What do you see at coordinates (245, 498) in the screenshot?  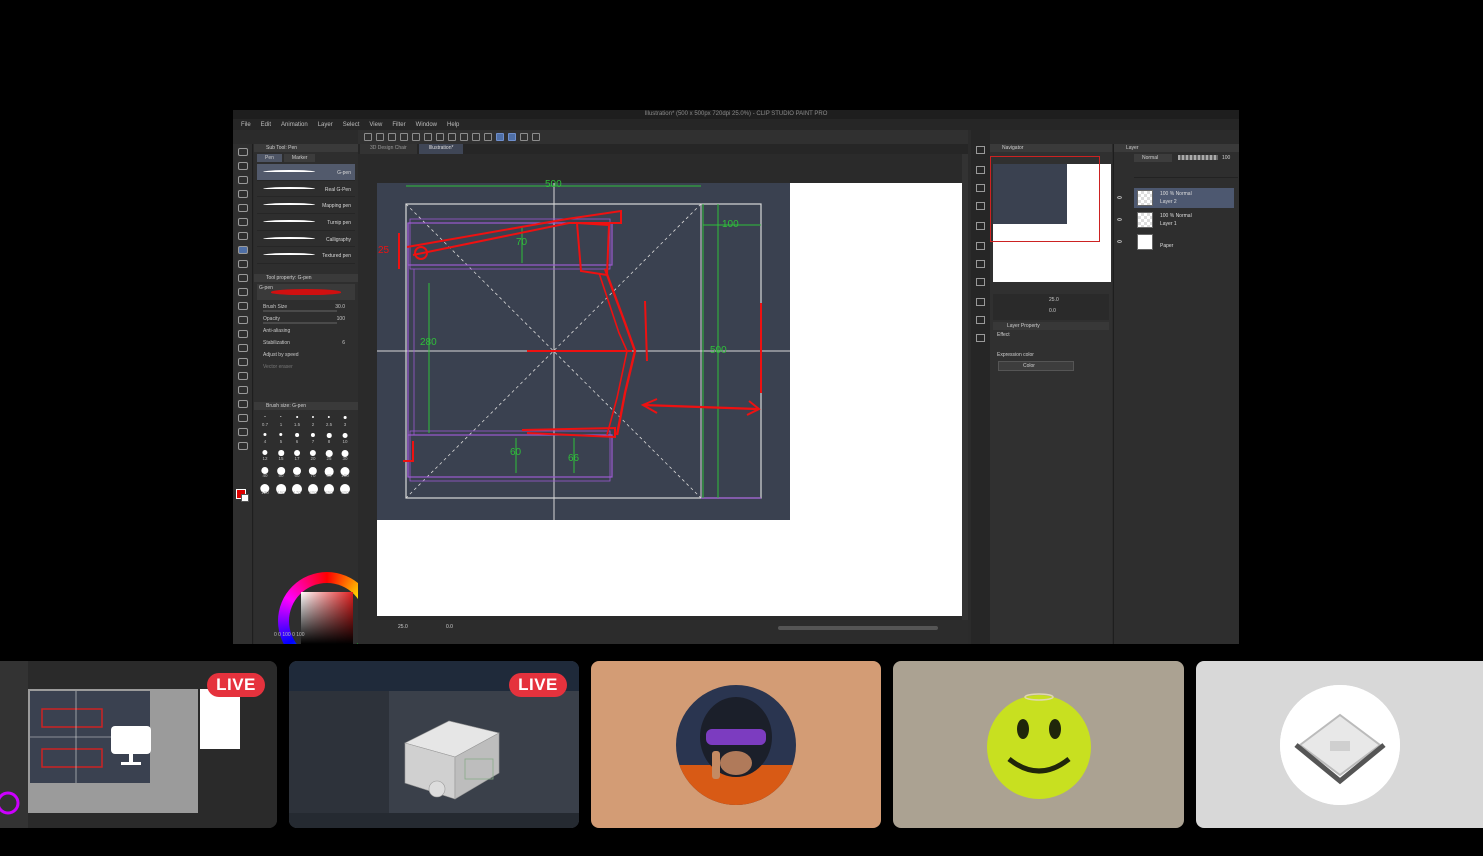 I see `sub-color-swatch` at bounding box center [245, 498].